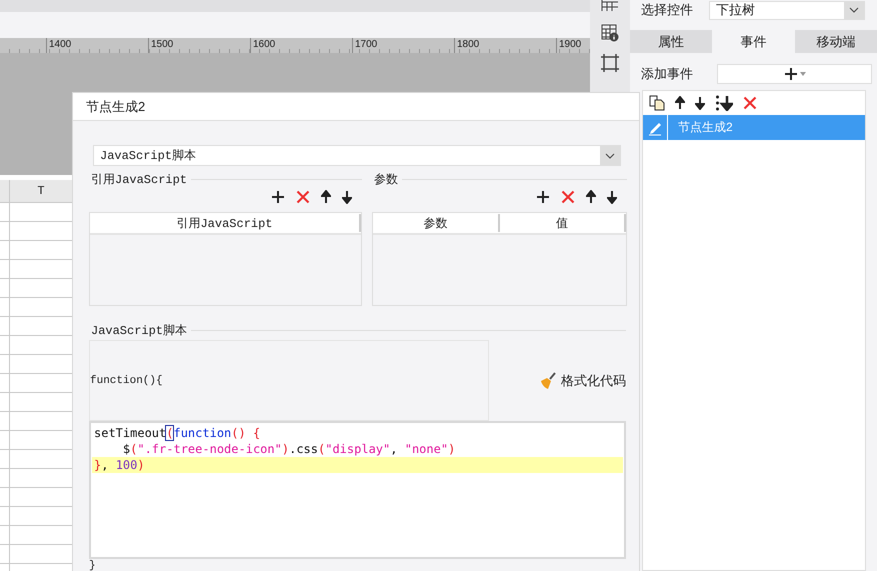 The width and height of the screenshot is (877, 571). I want to click on plus-icon, so click(791, 74).